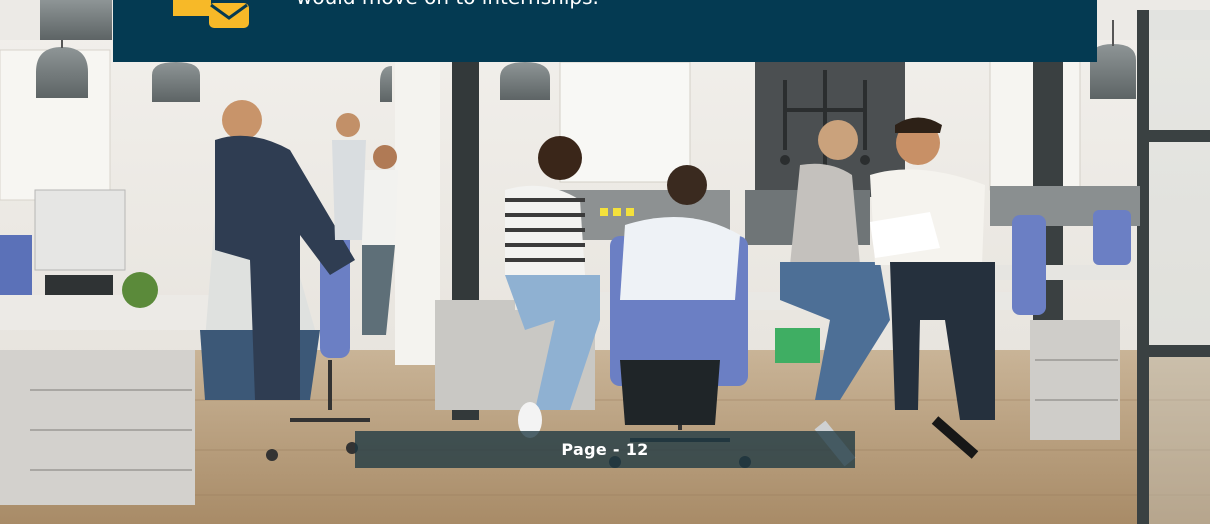 This screenshot has width=1210, height=524. Describe the element at coordinates (447, 6) in the screenshot. I see `banner-text: would move on to internships.` at that location.